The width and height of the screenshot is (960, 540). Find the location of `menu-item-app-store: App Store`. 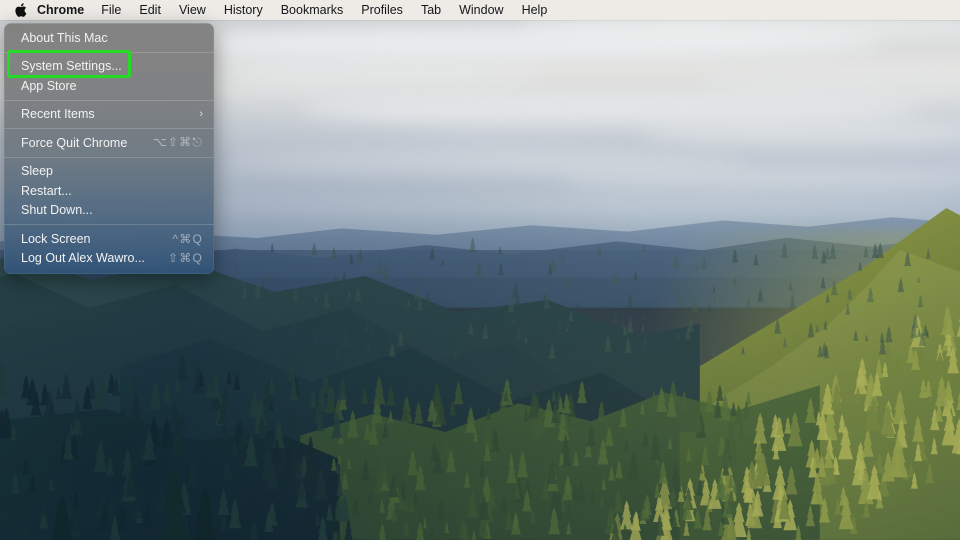

menu-item-app-store: App Store is located at coordinates (109, 86).